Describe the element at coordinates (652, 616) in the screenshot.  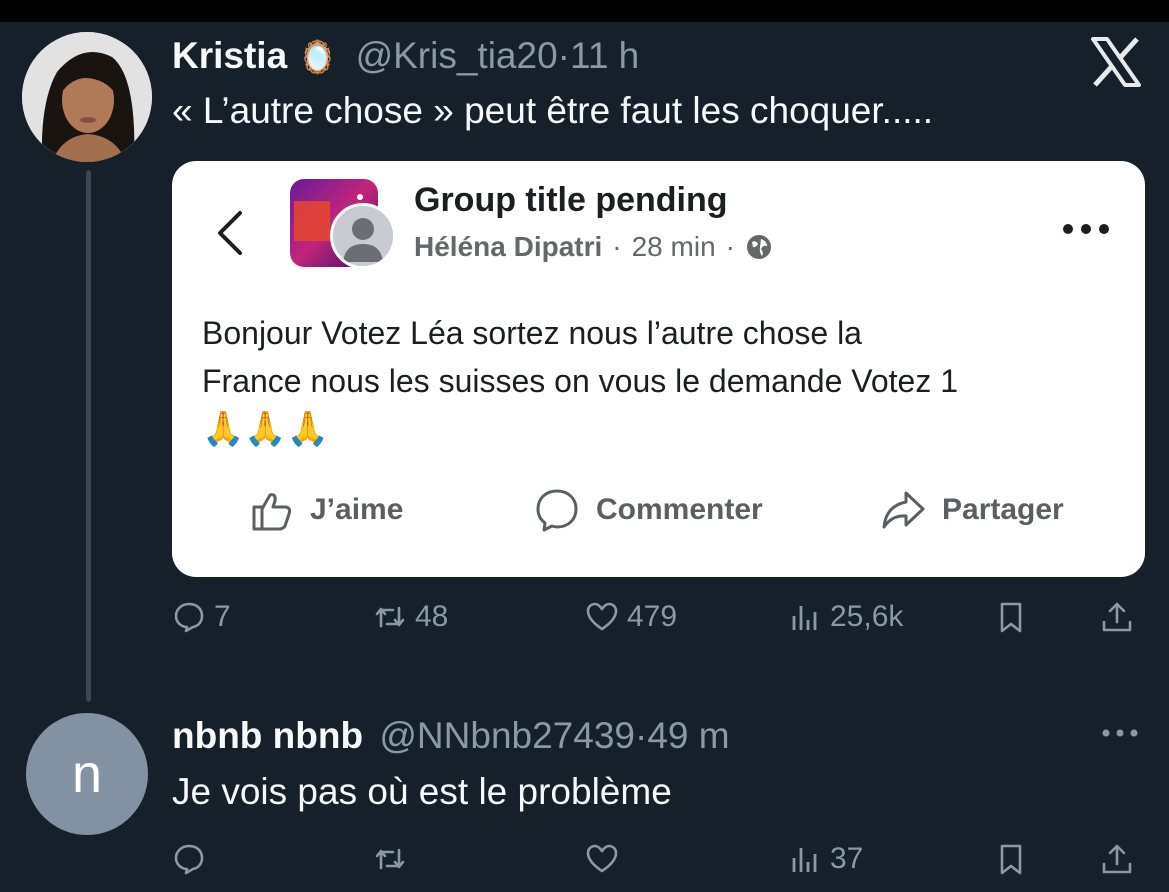
I see `like-count: 479` at that location.